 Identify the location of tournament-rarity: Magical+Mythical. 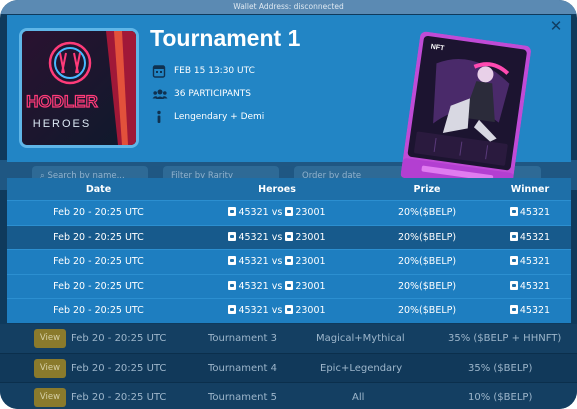
(360, 338).